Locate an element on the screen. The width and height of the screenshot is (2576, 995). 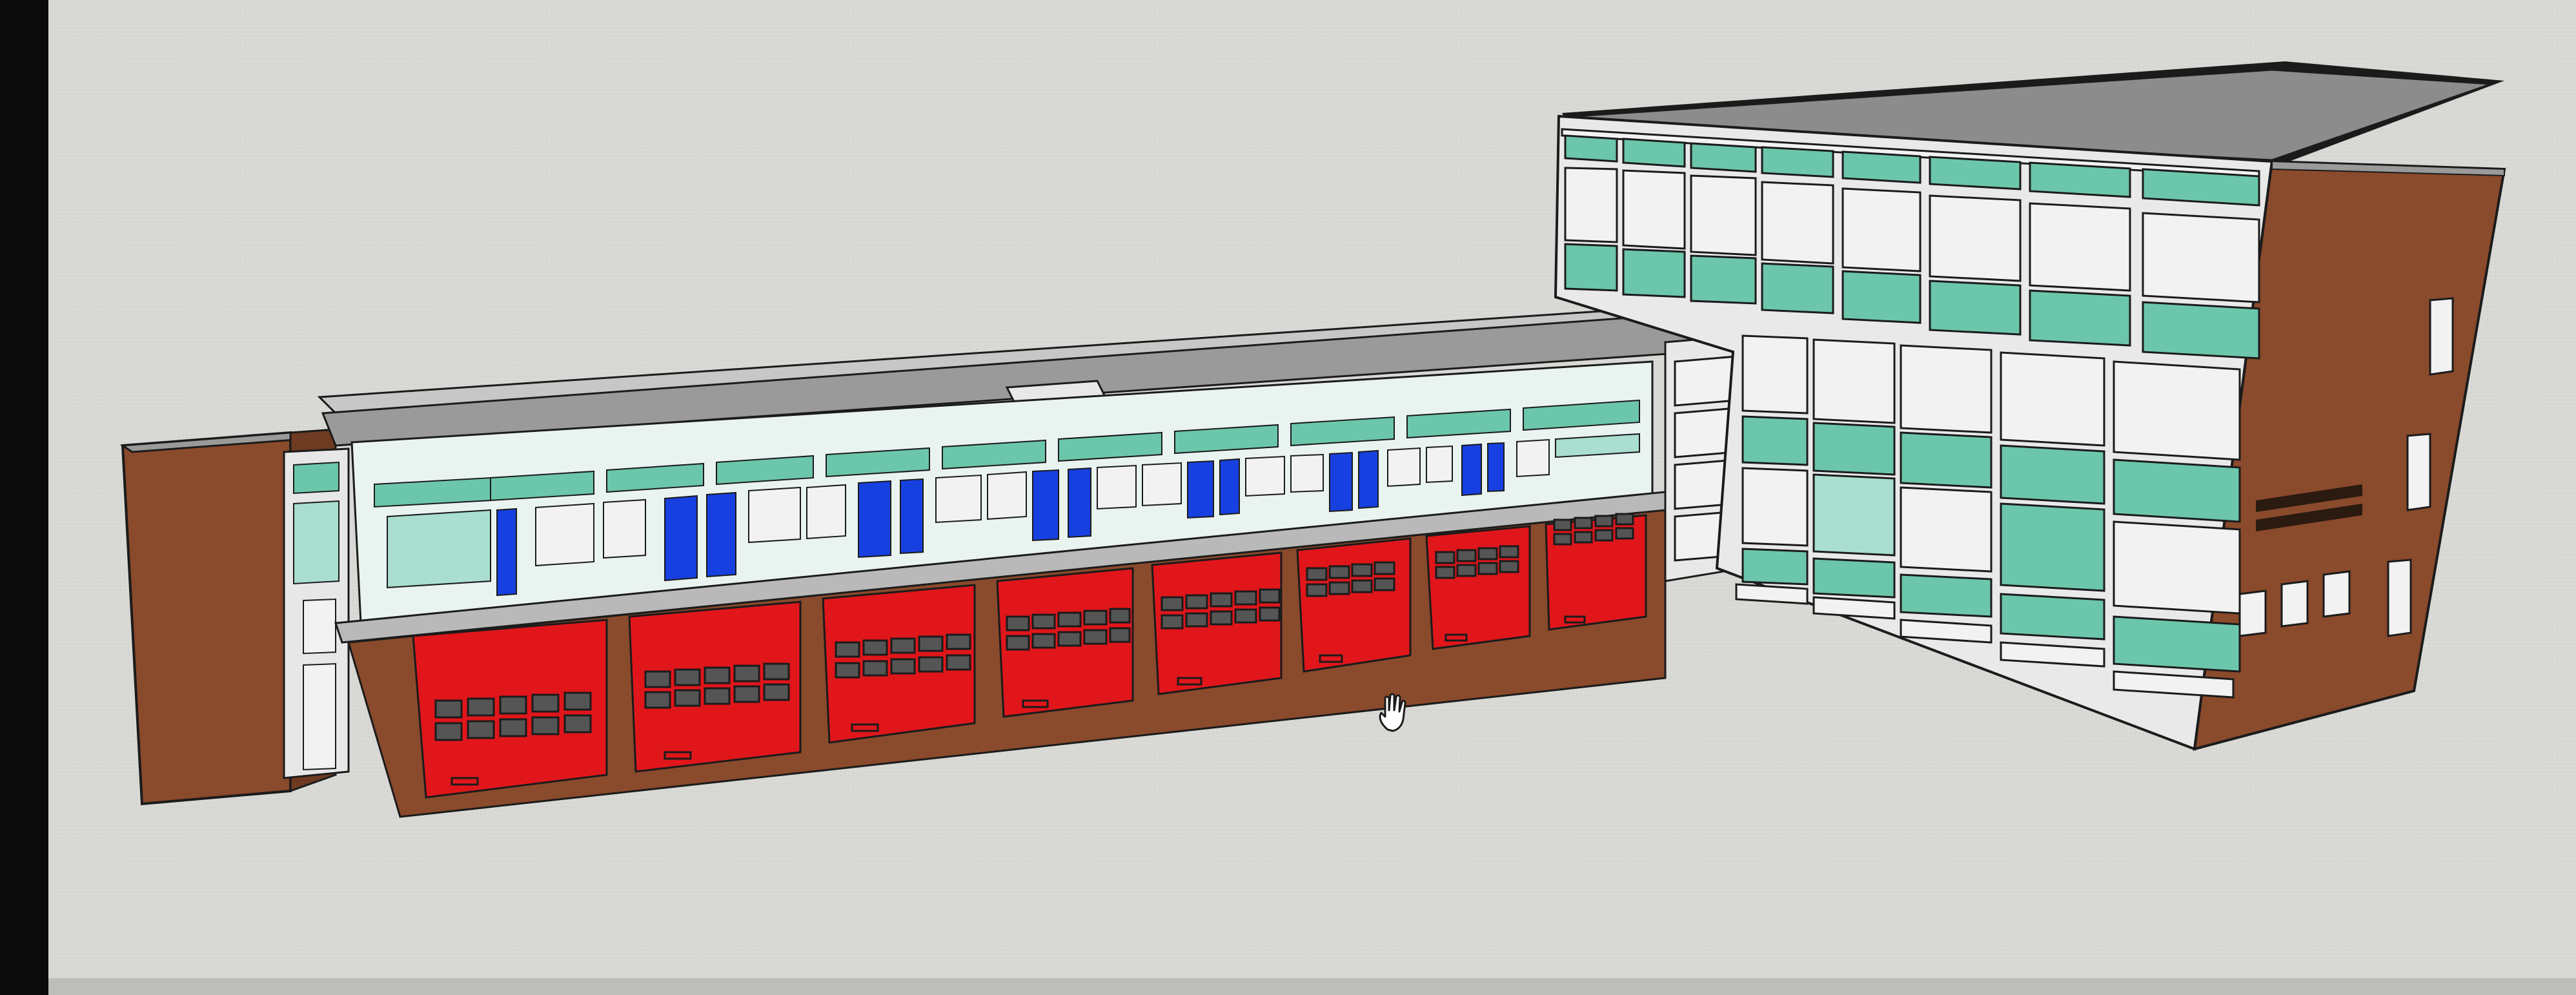
bezel-bottom-shadow is located at coordinates (1312, 986).